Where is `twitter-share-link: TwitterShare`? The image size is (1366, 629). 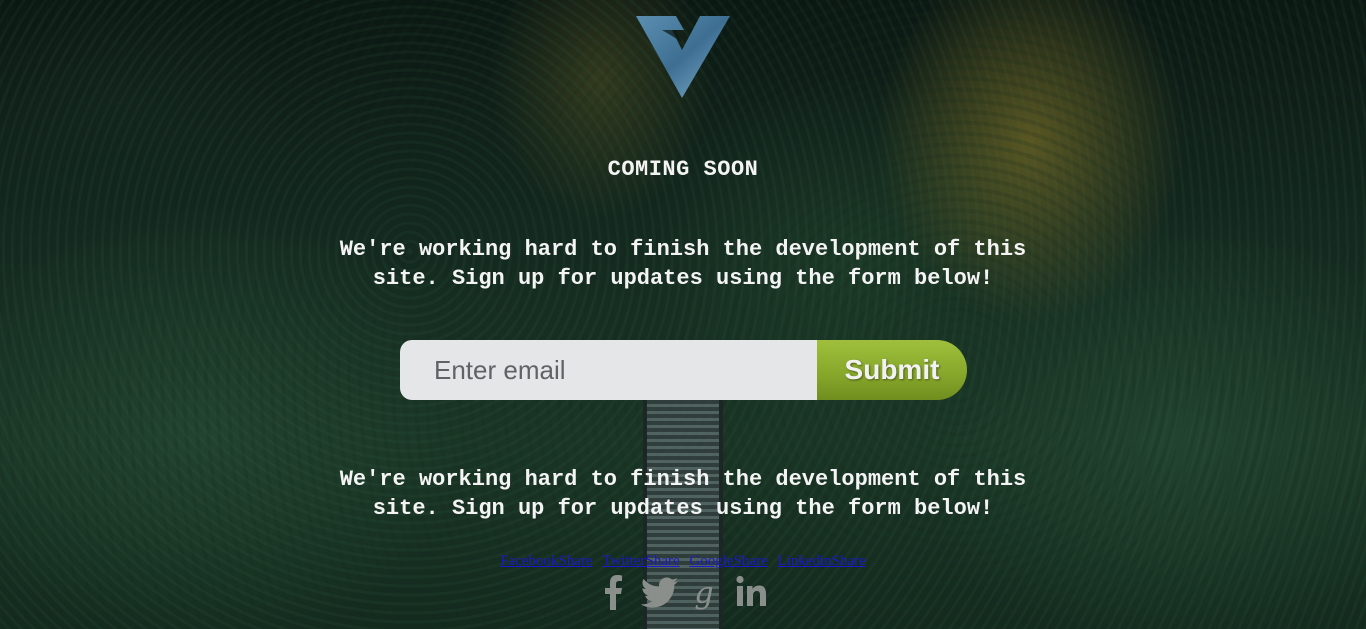 twitter-share-link: TwitterShare is located at coordinates (640, 561).